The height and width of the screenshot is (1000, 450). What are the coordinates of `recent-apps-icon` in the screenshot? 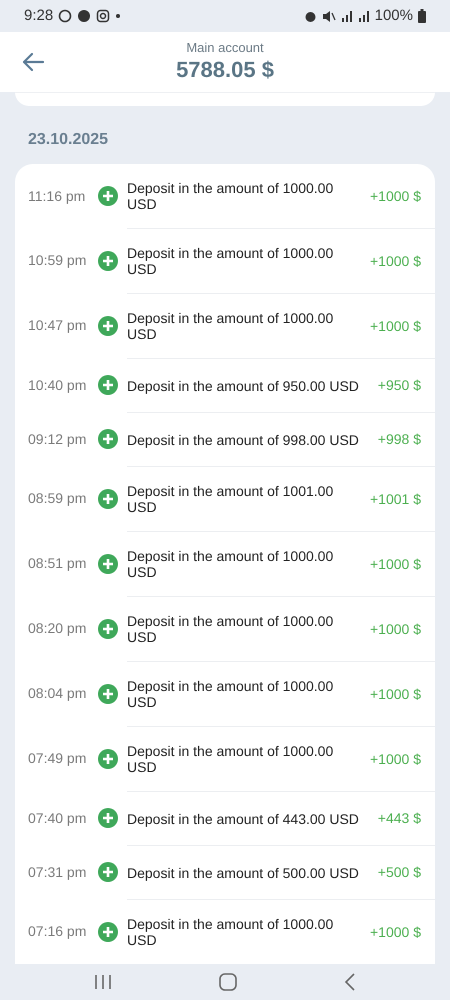 It's located at (103, 982).